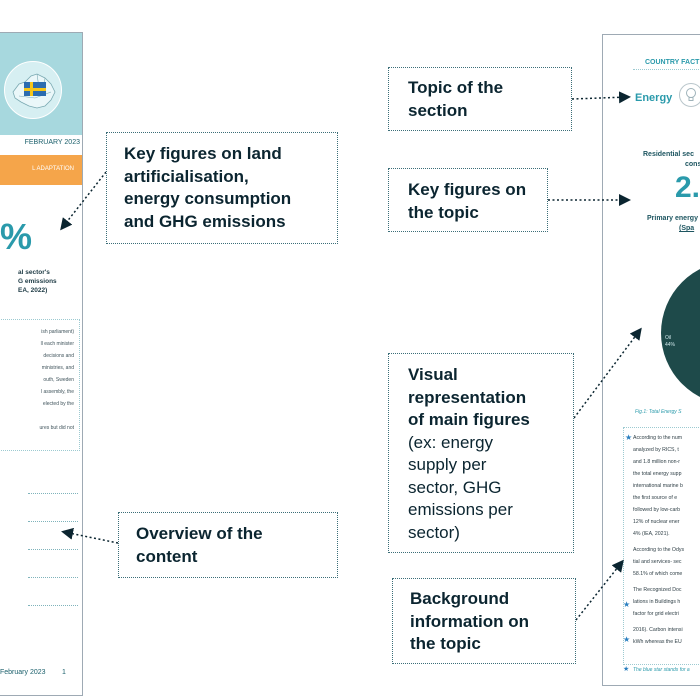  Describe the element at coordinates (58, 380) in the screenshot. I see `body-text-line: outh, Sweden` at that location.